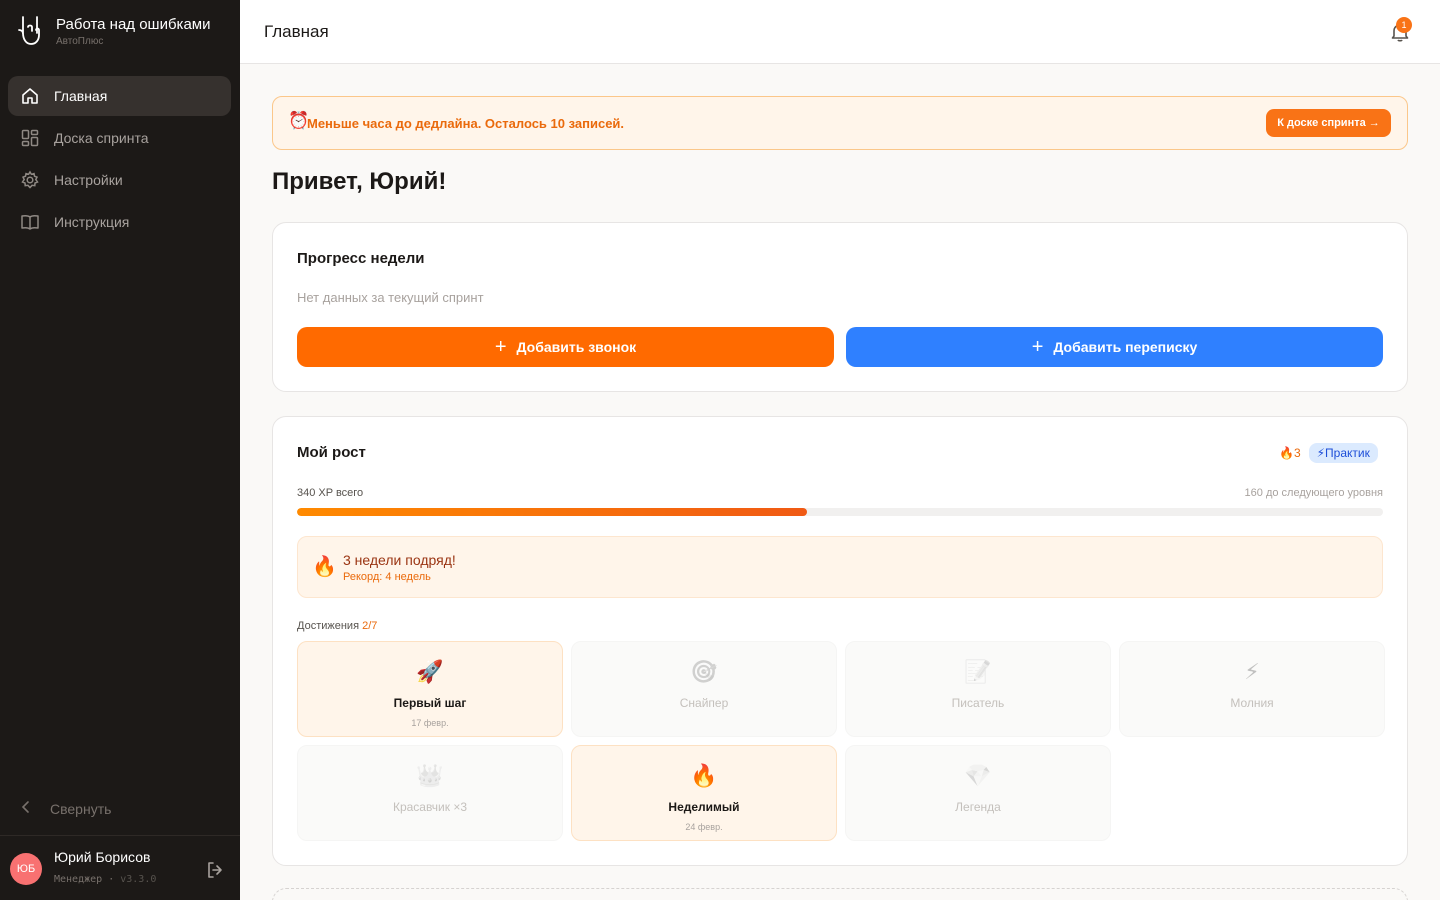  What do you see at coordinates (119, 96) in the screenshot?
I see `sidebar-item-home: Главная` at bounding box center [119, 96].